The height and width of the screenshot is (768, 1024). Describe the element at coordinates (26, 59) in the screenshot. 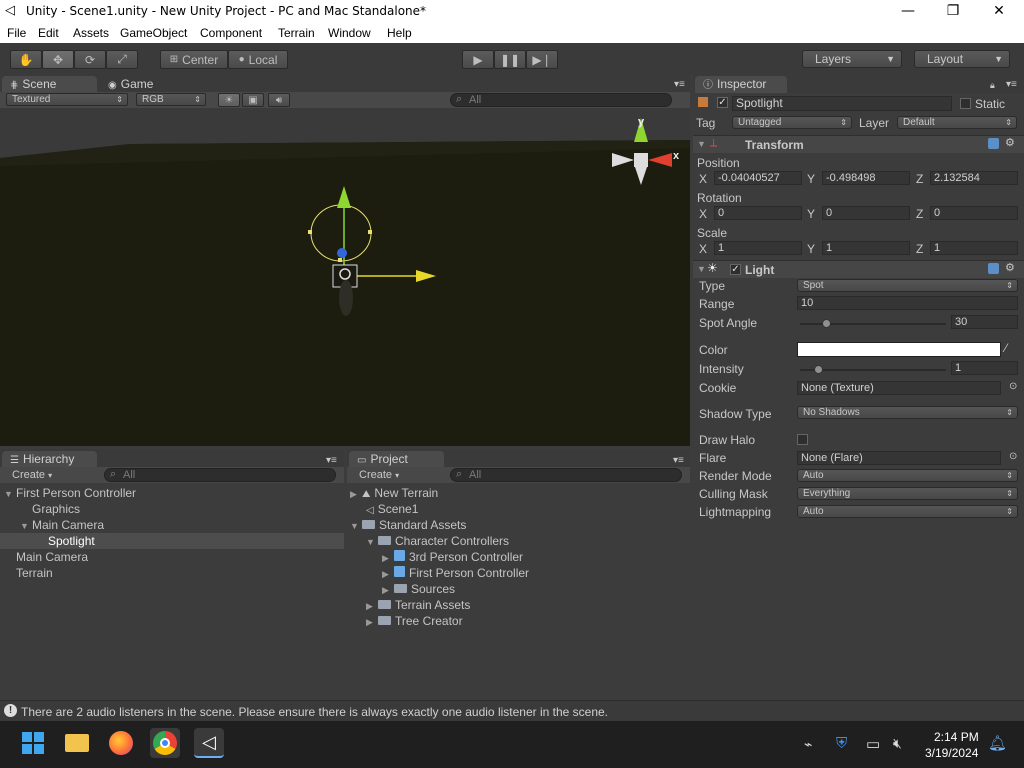

I see `hand-tool-button: ✋` at that location.